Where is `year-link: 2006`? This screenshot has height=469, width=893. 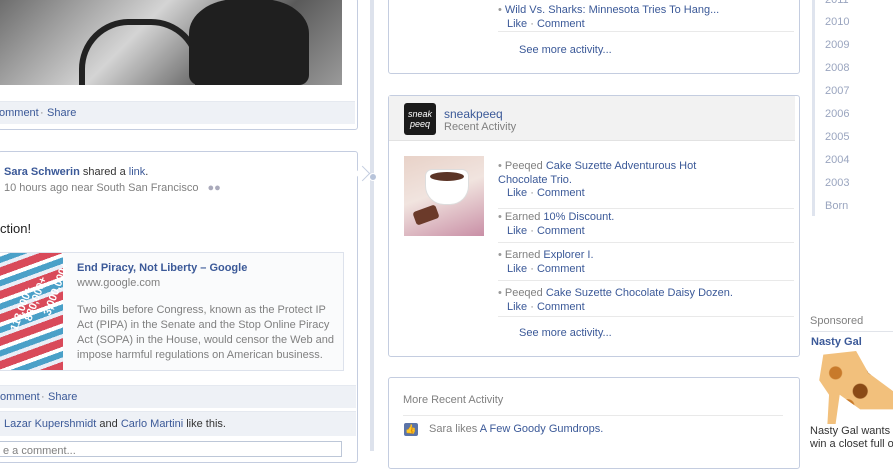
year-link: 2006 is located at coordinates (837, 114).